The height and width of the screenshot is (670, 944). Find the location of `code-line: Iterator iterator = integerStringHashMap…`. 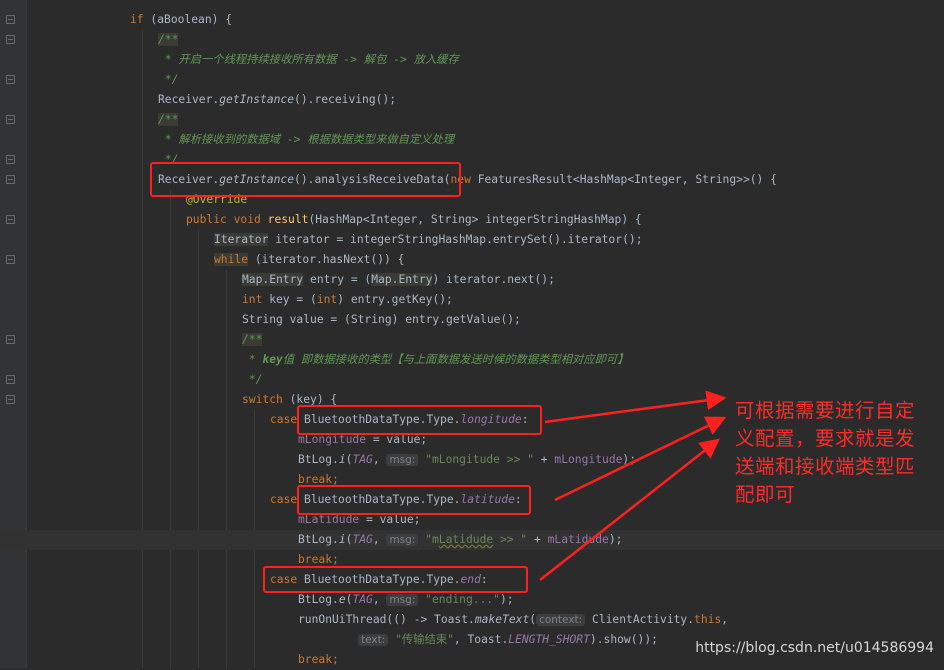

code-line: Iterator iterator = integerStringHashMap… is located at coordinates (428, 239).